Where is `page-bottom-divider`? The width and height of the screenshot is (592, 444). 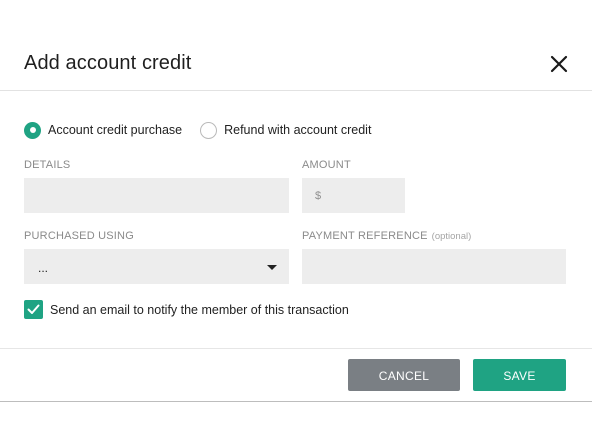
page-bottom-divider is located at coordinates (296, 401).